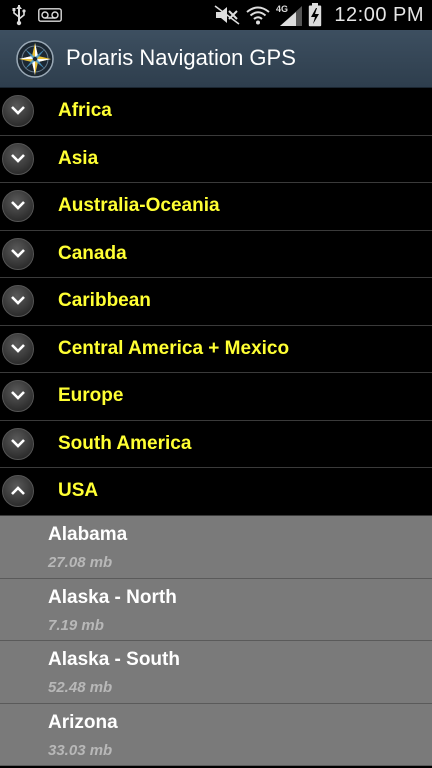 The height and width of the screenshot is (768, 432). Describe the element at coordinates (216, 159) in the screenshot. I see `group-asia: Asia` at that location.